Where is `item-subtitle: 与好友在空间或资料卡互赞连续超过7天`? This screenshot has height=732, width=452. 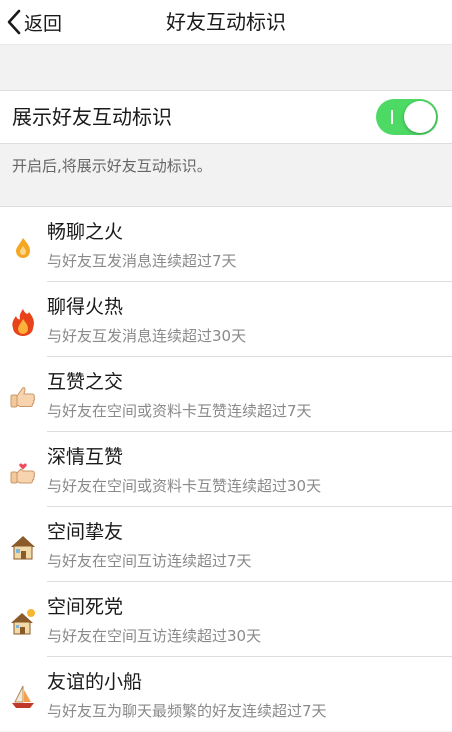
item-subtitle: 与好友在空间或资料卡互赞连续超过7天 is located at coordinates (179, 411).